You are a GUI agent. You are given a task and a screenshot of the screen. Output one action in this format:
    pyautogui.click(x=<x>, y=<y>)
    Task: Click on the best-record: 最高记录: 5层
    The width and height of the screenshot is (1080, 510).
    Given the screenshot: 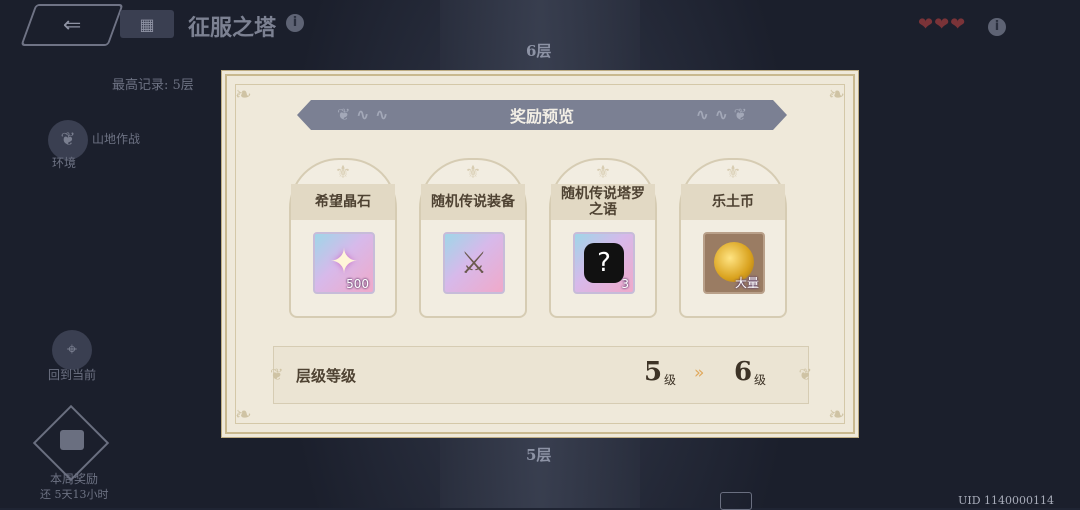 What is the action you would take?
    pyautogui.click(x=153, y=85)
    